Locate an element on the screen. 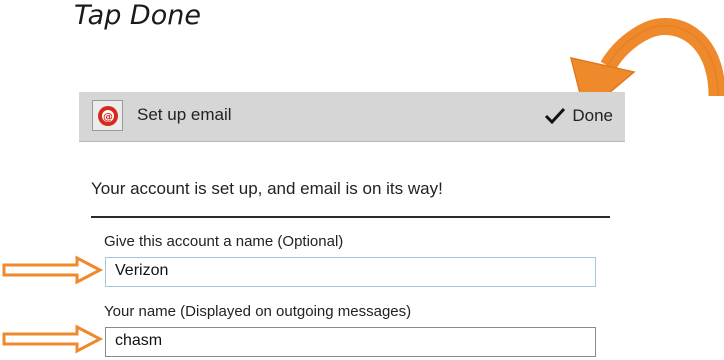 This screenshot has width=724, height=360. section-divider is located at coordinates (350, 217).